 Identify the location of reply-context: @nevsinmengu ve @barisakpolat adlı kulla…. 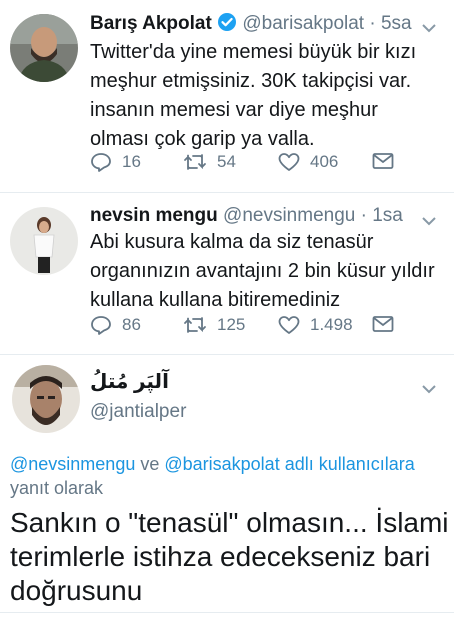
(230, 476).